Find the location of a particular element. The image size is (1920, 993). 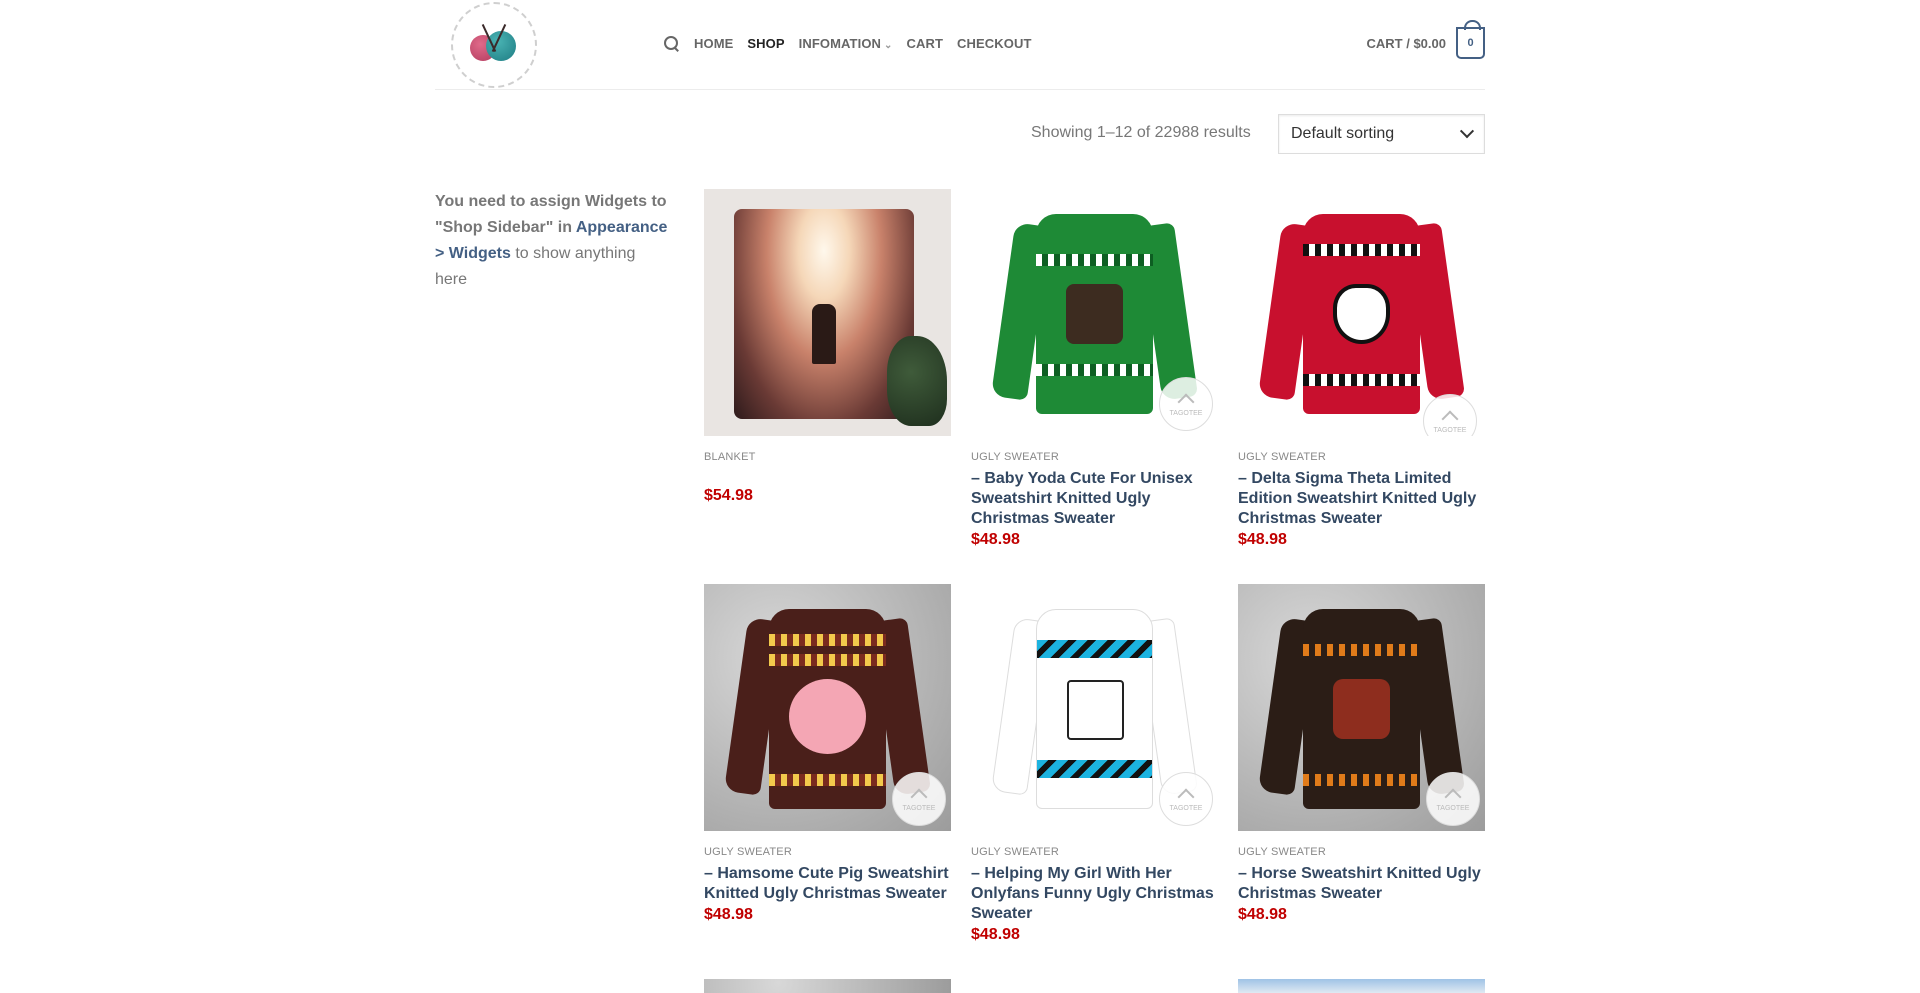

nav-item-checkout: CHECKOUT is located at coordinates (994, 43).